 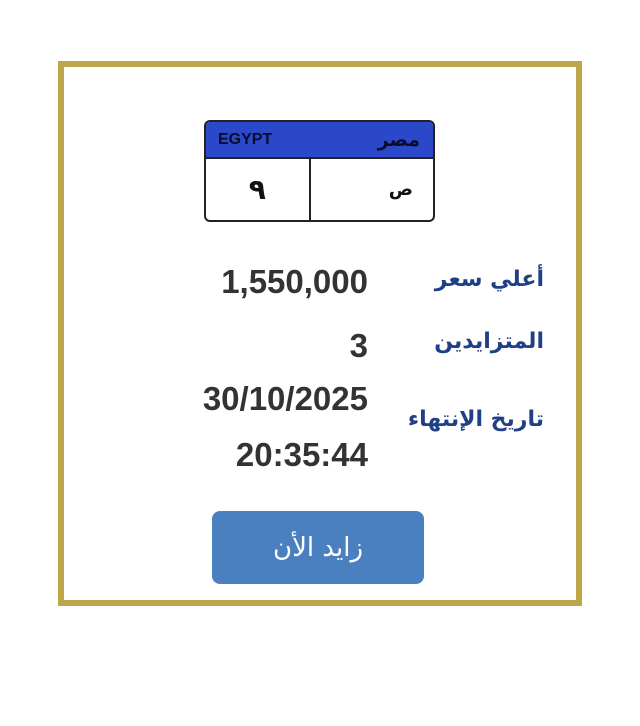 I want to click on license-plate: EGYPT مصر ٩ ص, so click(x=319, y=171).